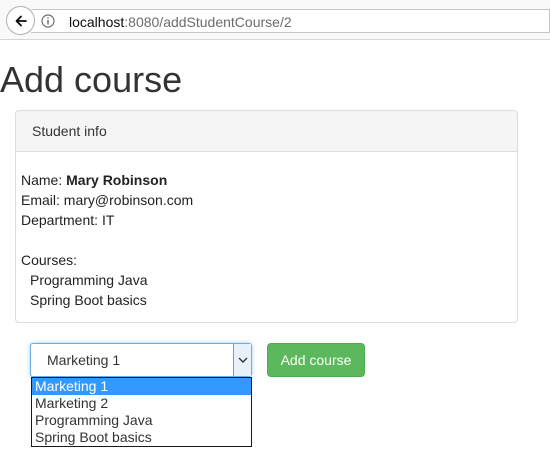 The height and width of the screenshot is (474, 550). I want to click on browser-toolbar: localhost:8080/addStudentCourse/2, so click(275, 20).